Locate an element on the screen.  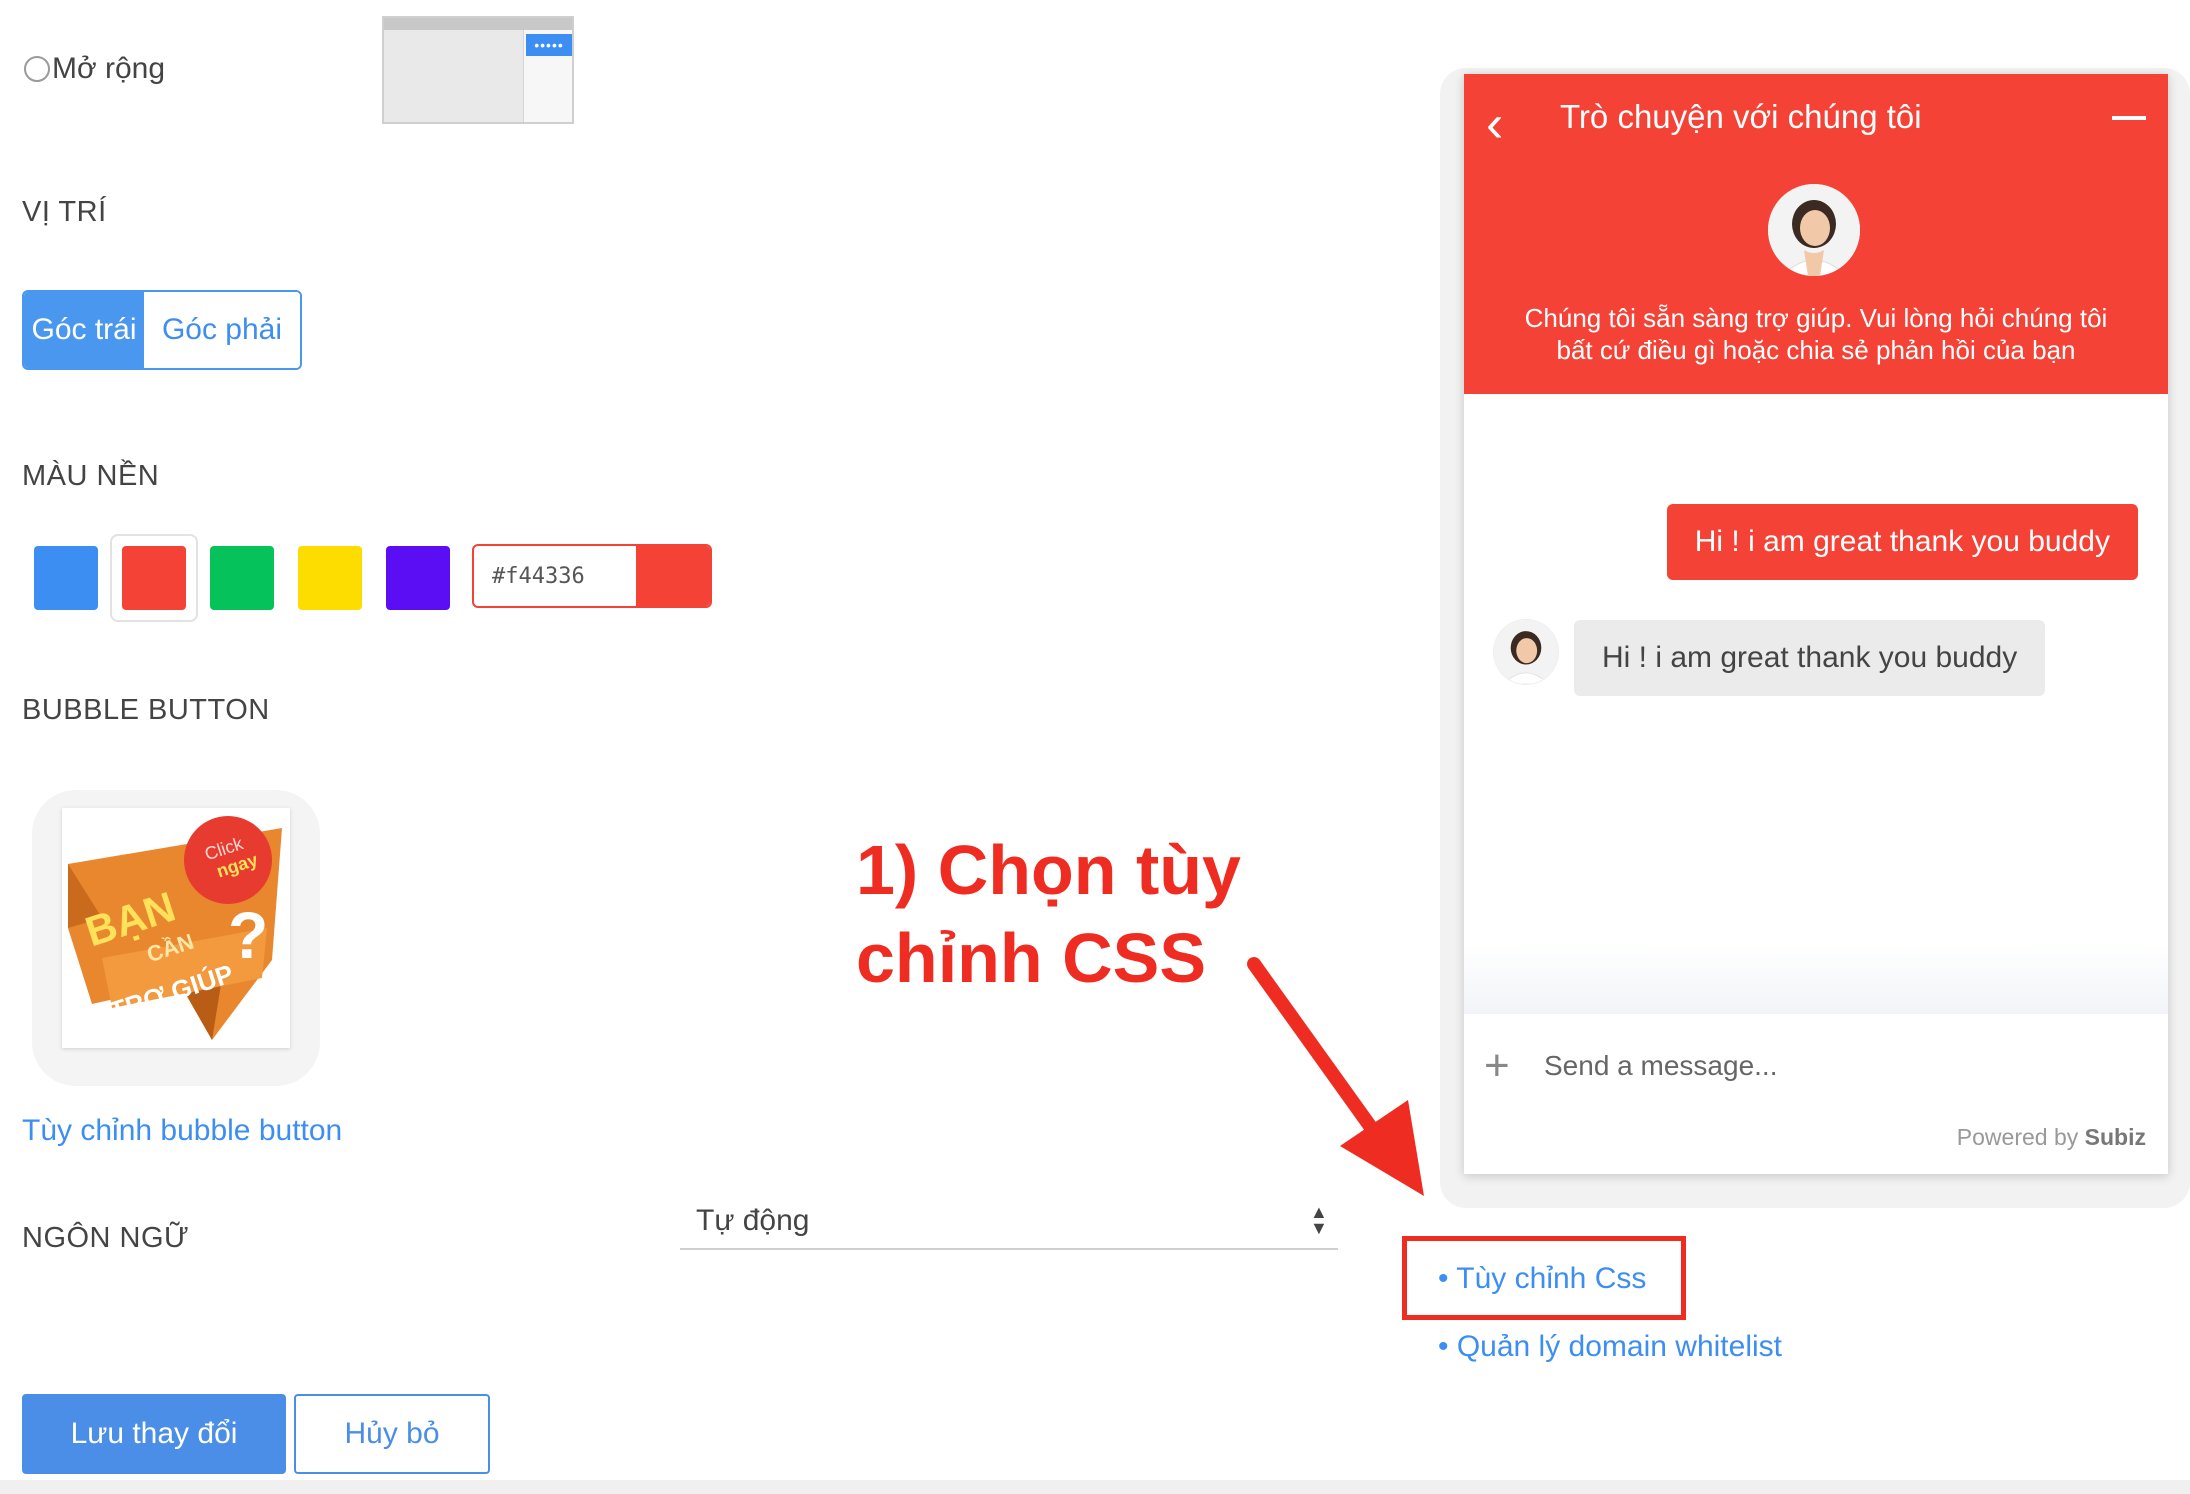
bubble-section-label: BUBBLE BUTTON is located at coordinates (146, 710).